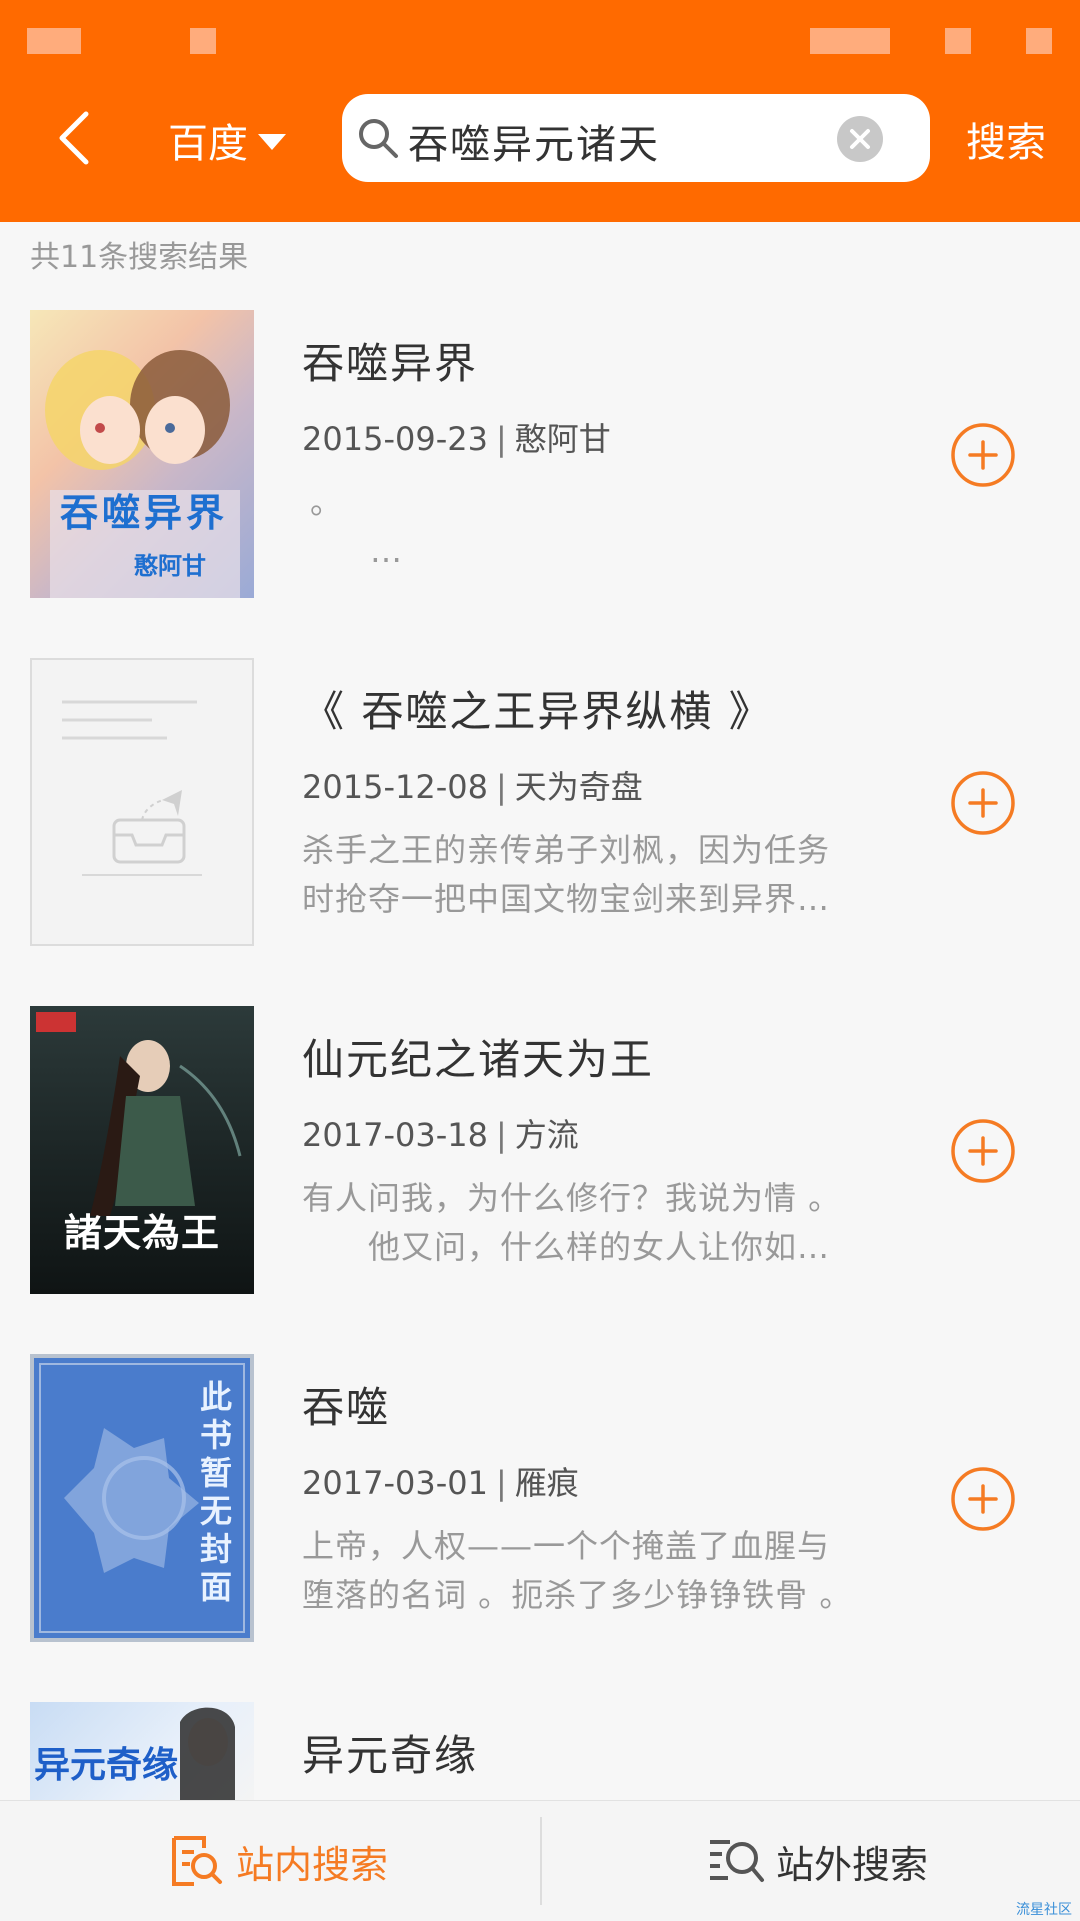  What do you see at coordinates (144, 513) in the screenshot?
I see `cover-title: 吞噬异界` at bounding box center [144, 513].